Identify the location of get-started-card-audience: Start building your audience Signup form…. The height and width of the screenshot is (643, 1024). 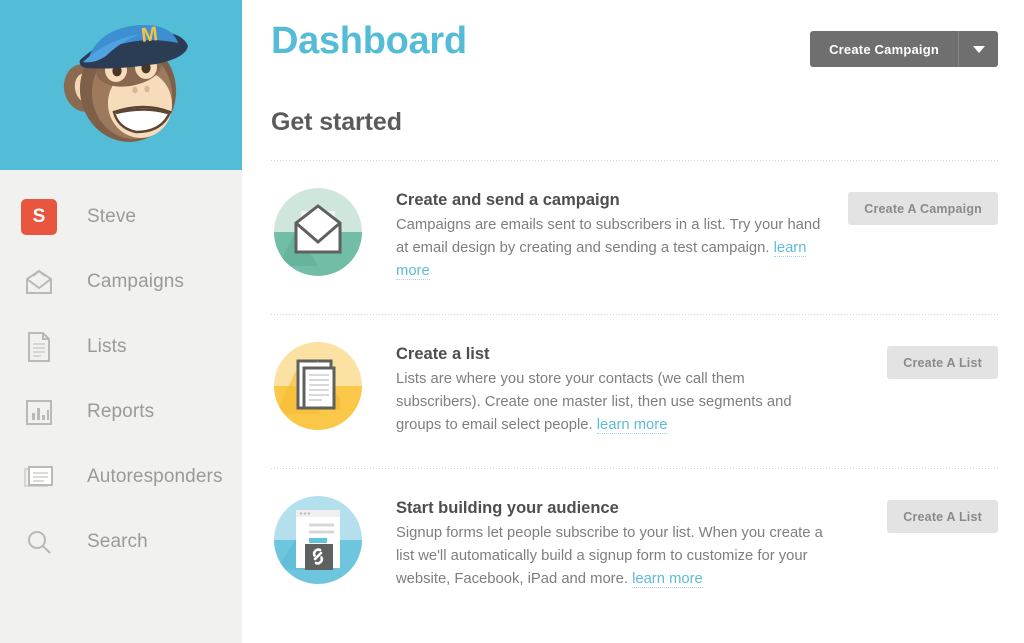
(634, 534).